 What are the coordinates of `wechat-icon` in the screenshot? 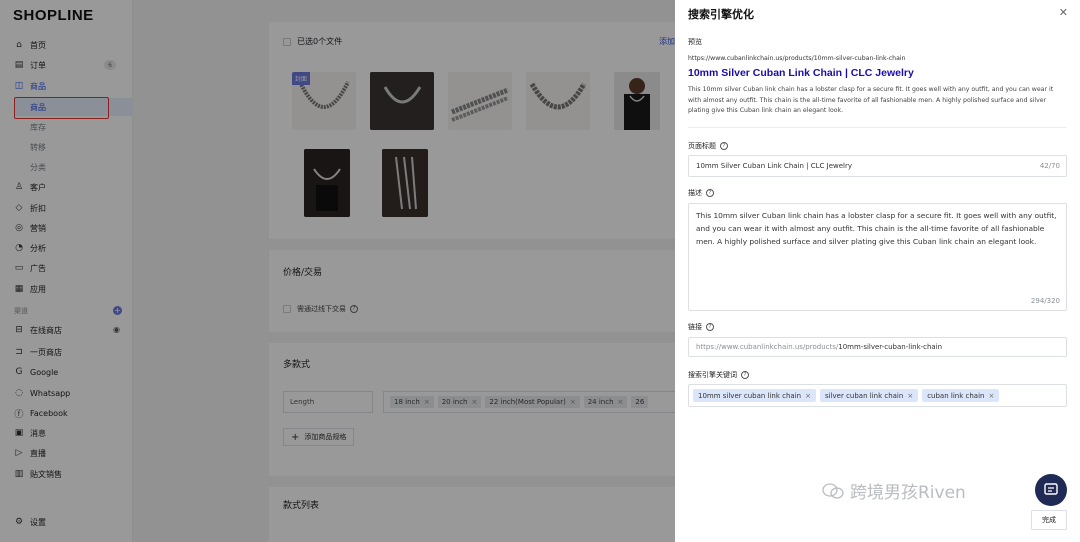 It's located at (833, 490).